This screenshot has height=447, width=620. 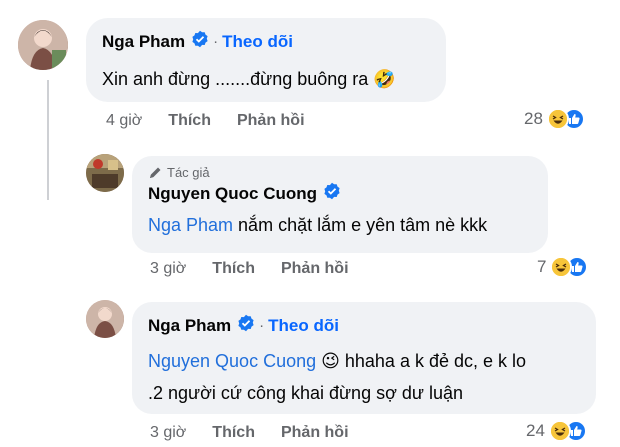 I want to click on reaction-summary: 24, so click(x=556, y=431).